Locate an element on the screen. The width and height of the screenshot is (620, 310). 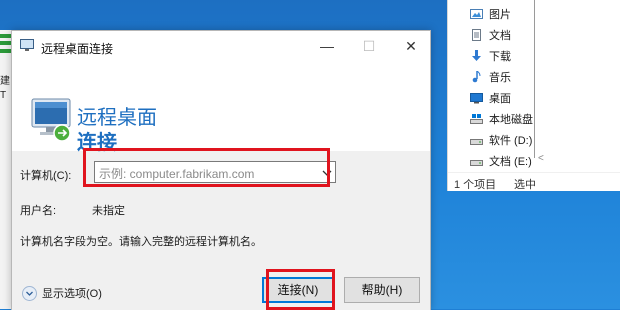
scroll-left-icon: < is located at coordinates (541, 158).